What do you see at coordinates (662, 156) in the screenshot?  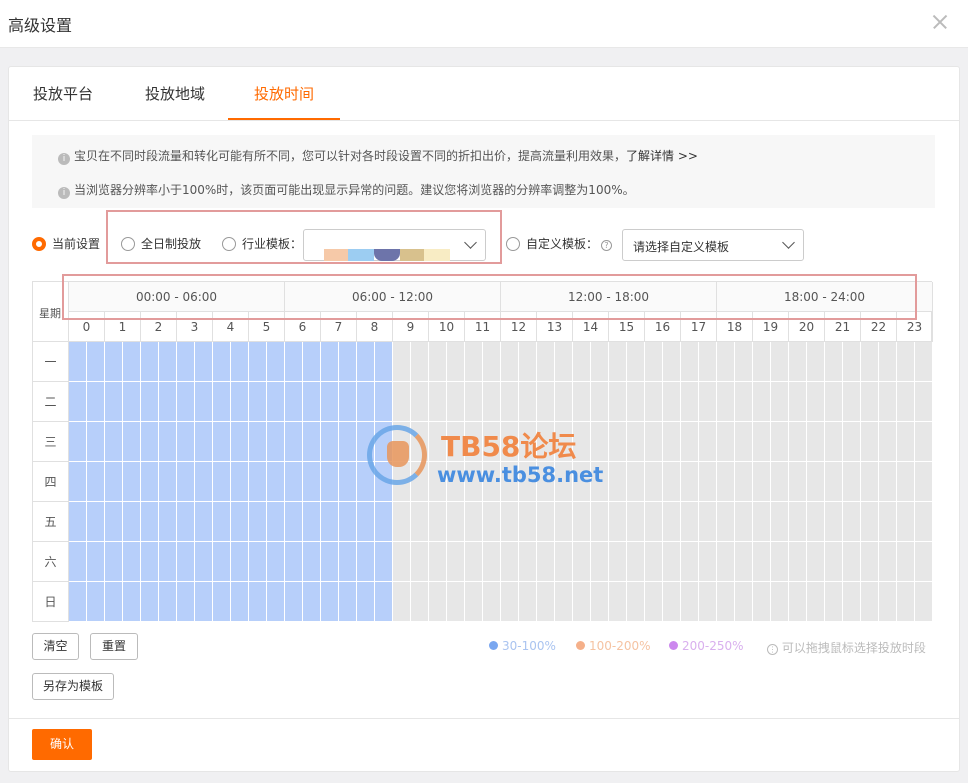 I see `learn-more-link: 了解详情 >>` at bounding box center [662, 156].